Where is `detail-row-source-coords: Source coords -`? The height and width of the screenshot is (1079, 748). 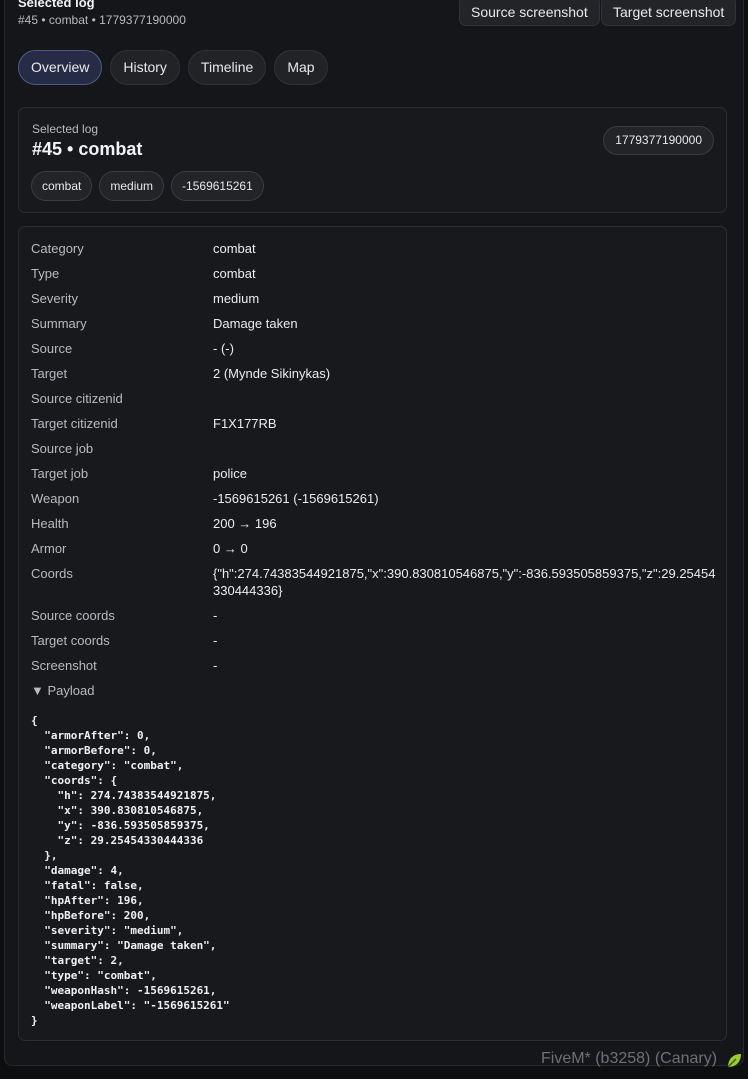 detail-row-source-coords: Source coords - is located at coordinates (373, 615).